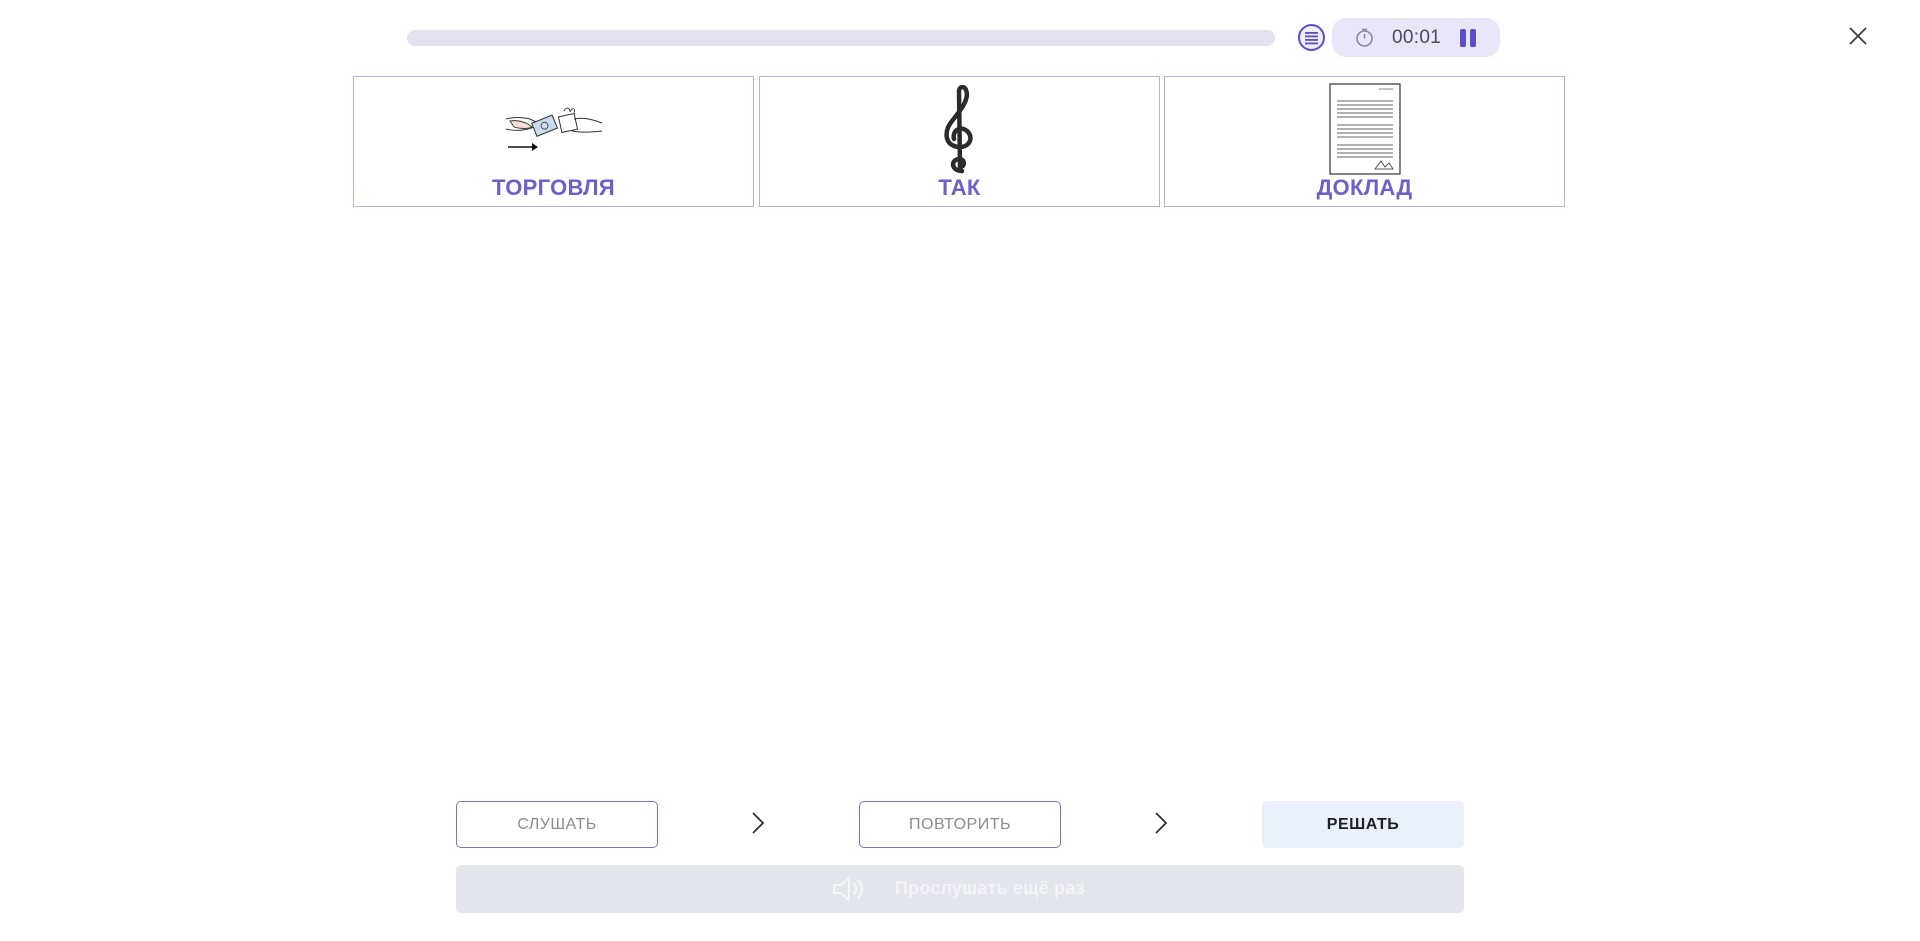 This screenshot has height=941, width=1920. What do you see at coordinates (848, 889) in the screenshot?
I see `speaker-icon` at bounding box center [848, 889].